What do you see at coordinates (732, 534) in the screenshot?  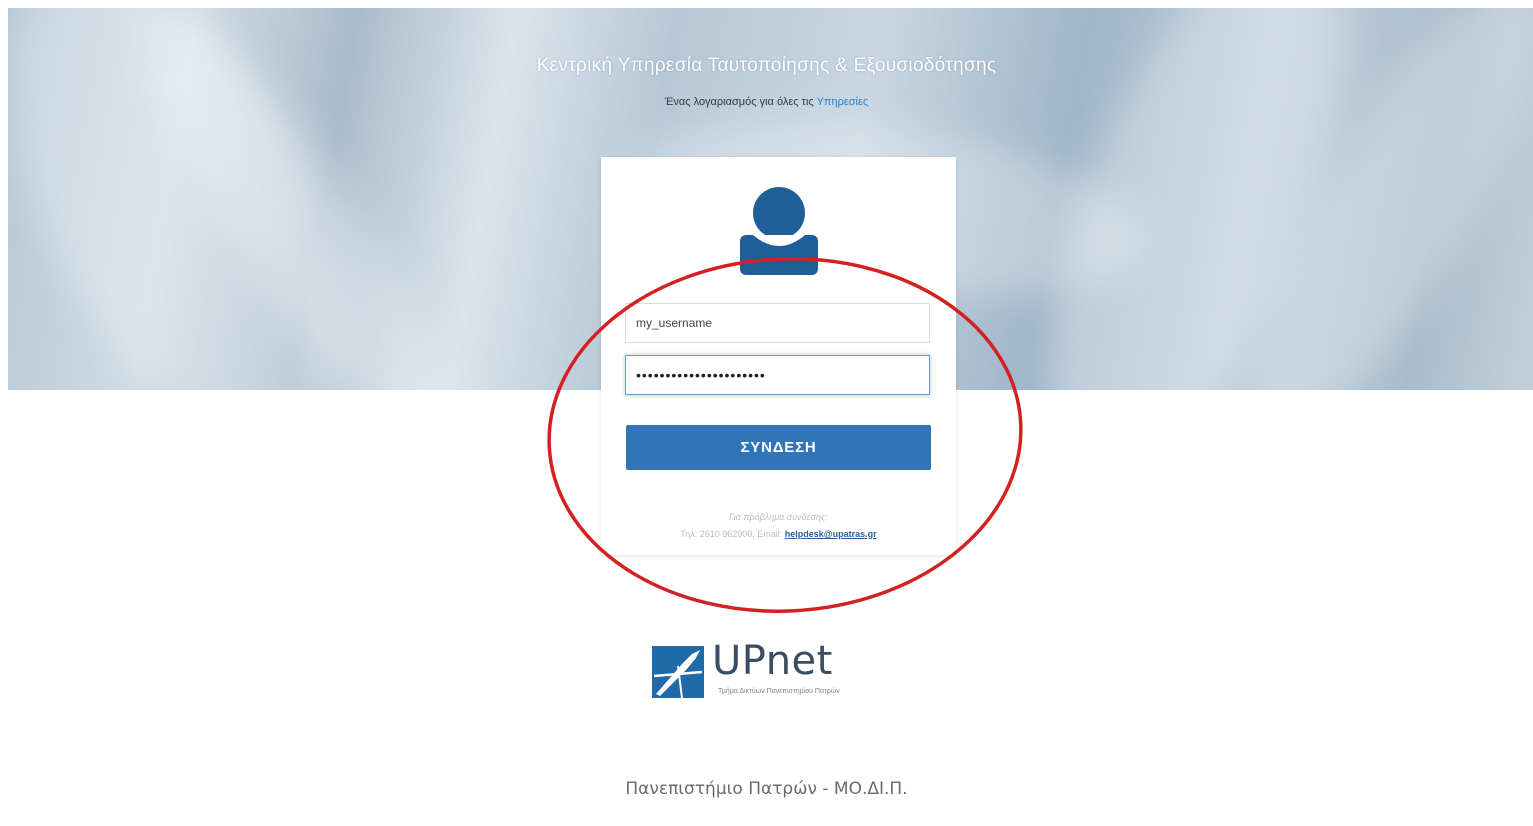 I see `help-contact-text: Τηλ: 2610 962900, Email:` at bounding box center [732, 534].